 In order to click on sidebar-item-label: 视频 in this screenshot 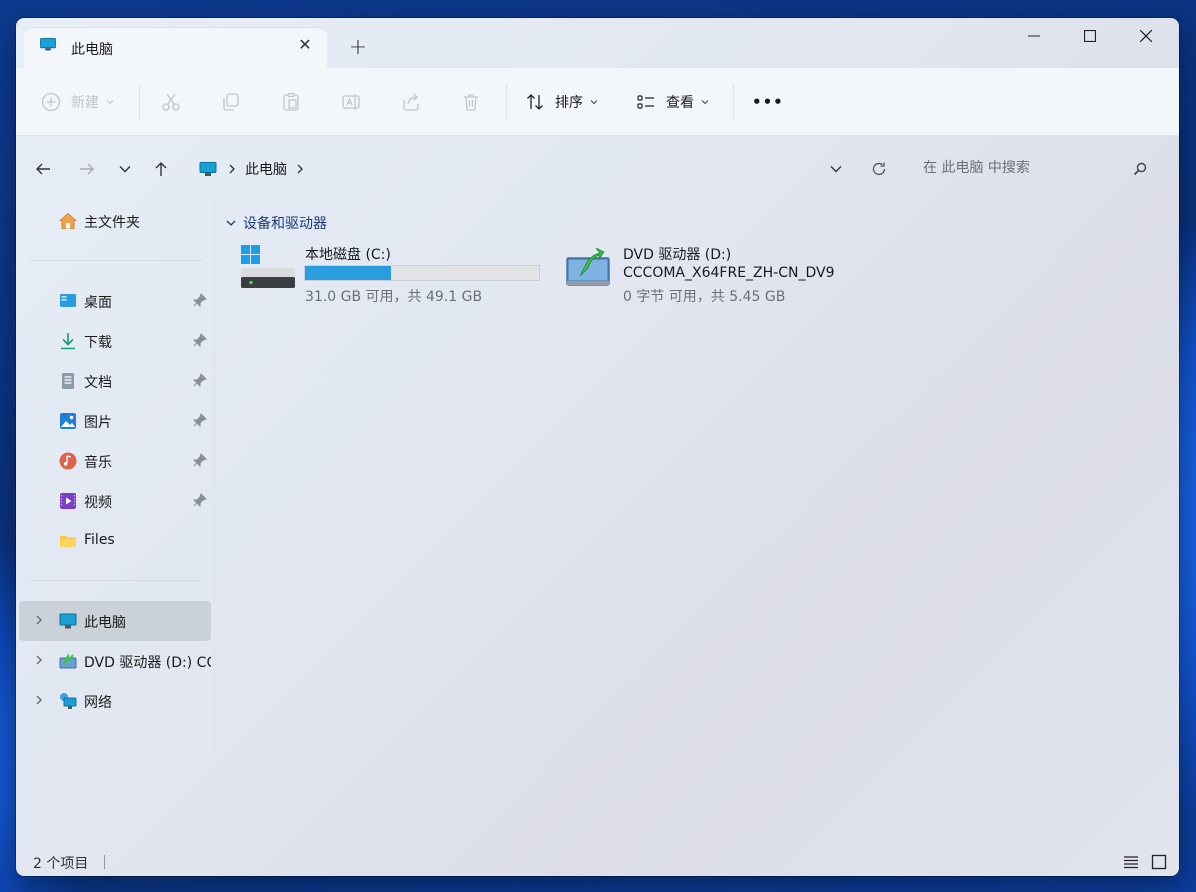, I will do `click(98, 503)`.